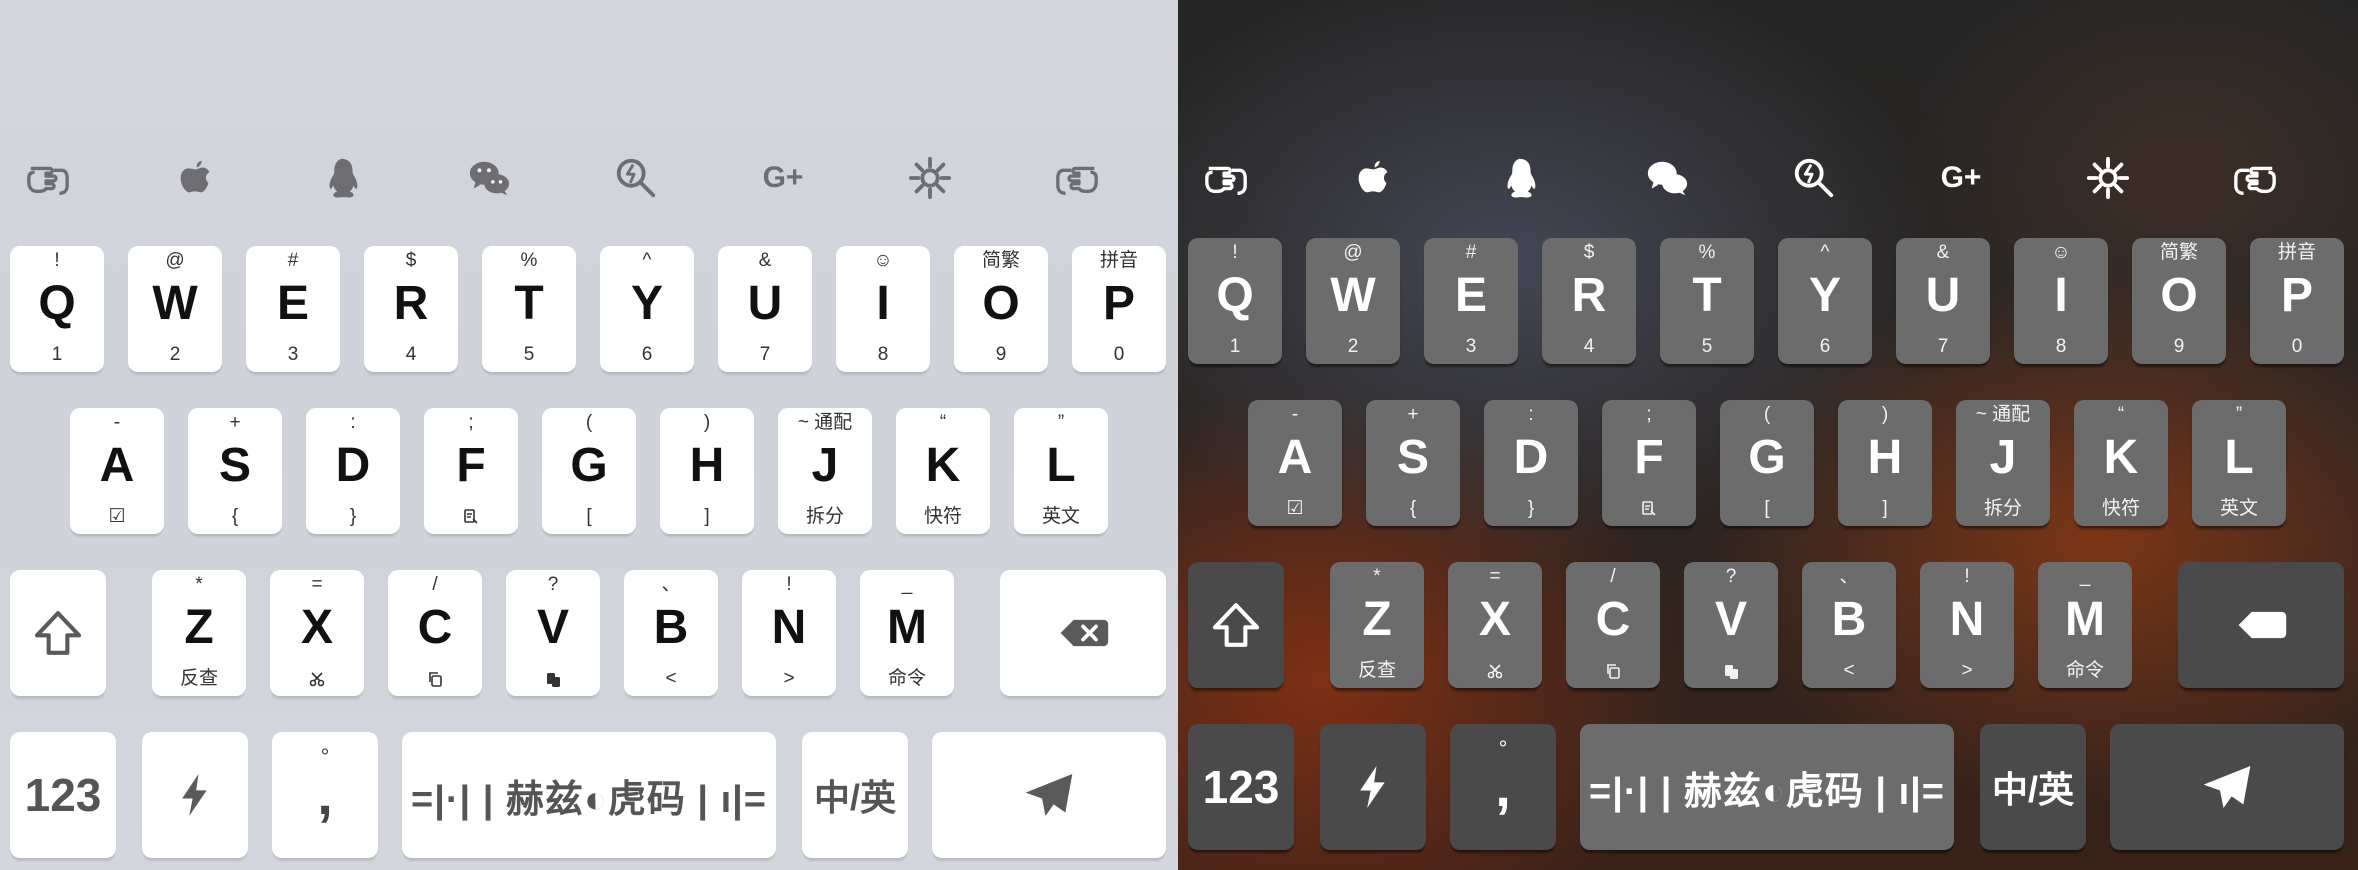 This screenshot has width=2358, height=870. Describe the element at coordinates (2179, 295) in the screenshot. I see `key-o-letter: O` at that location.